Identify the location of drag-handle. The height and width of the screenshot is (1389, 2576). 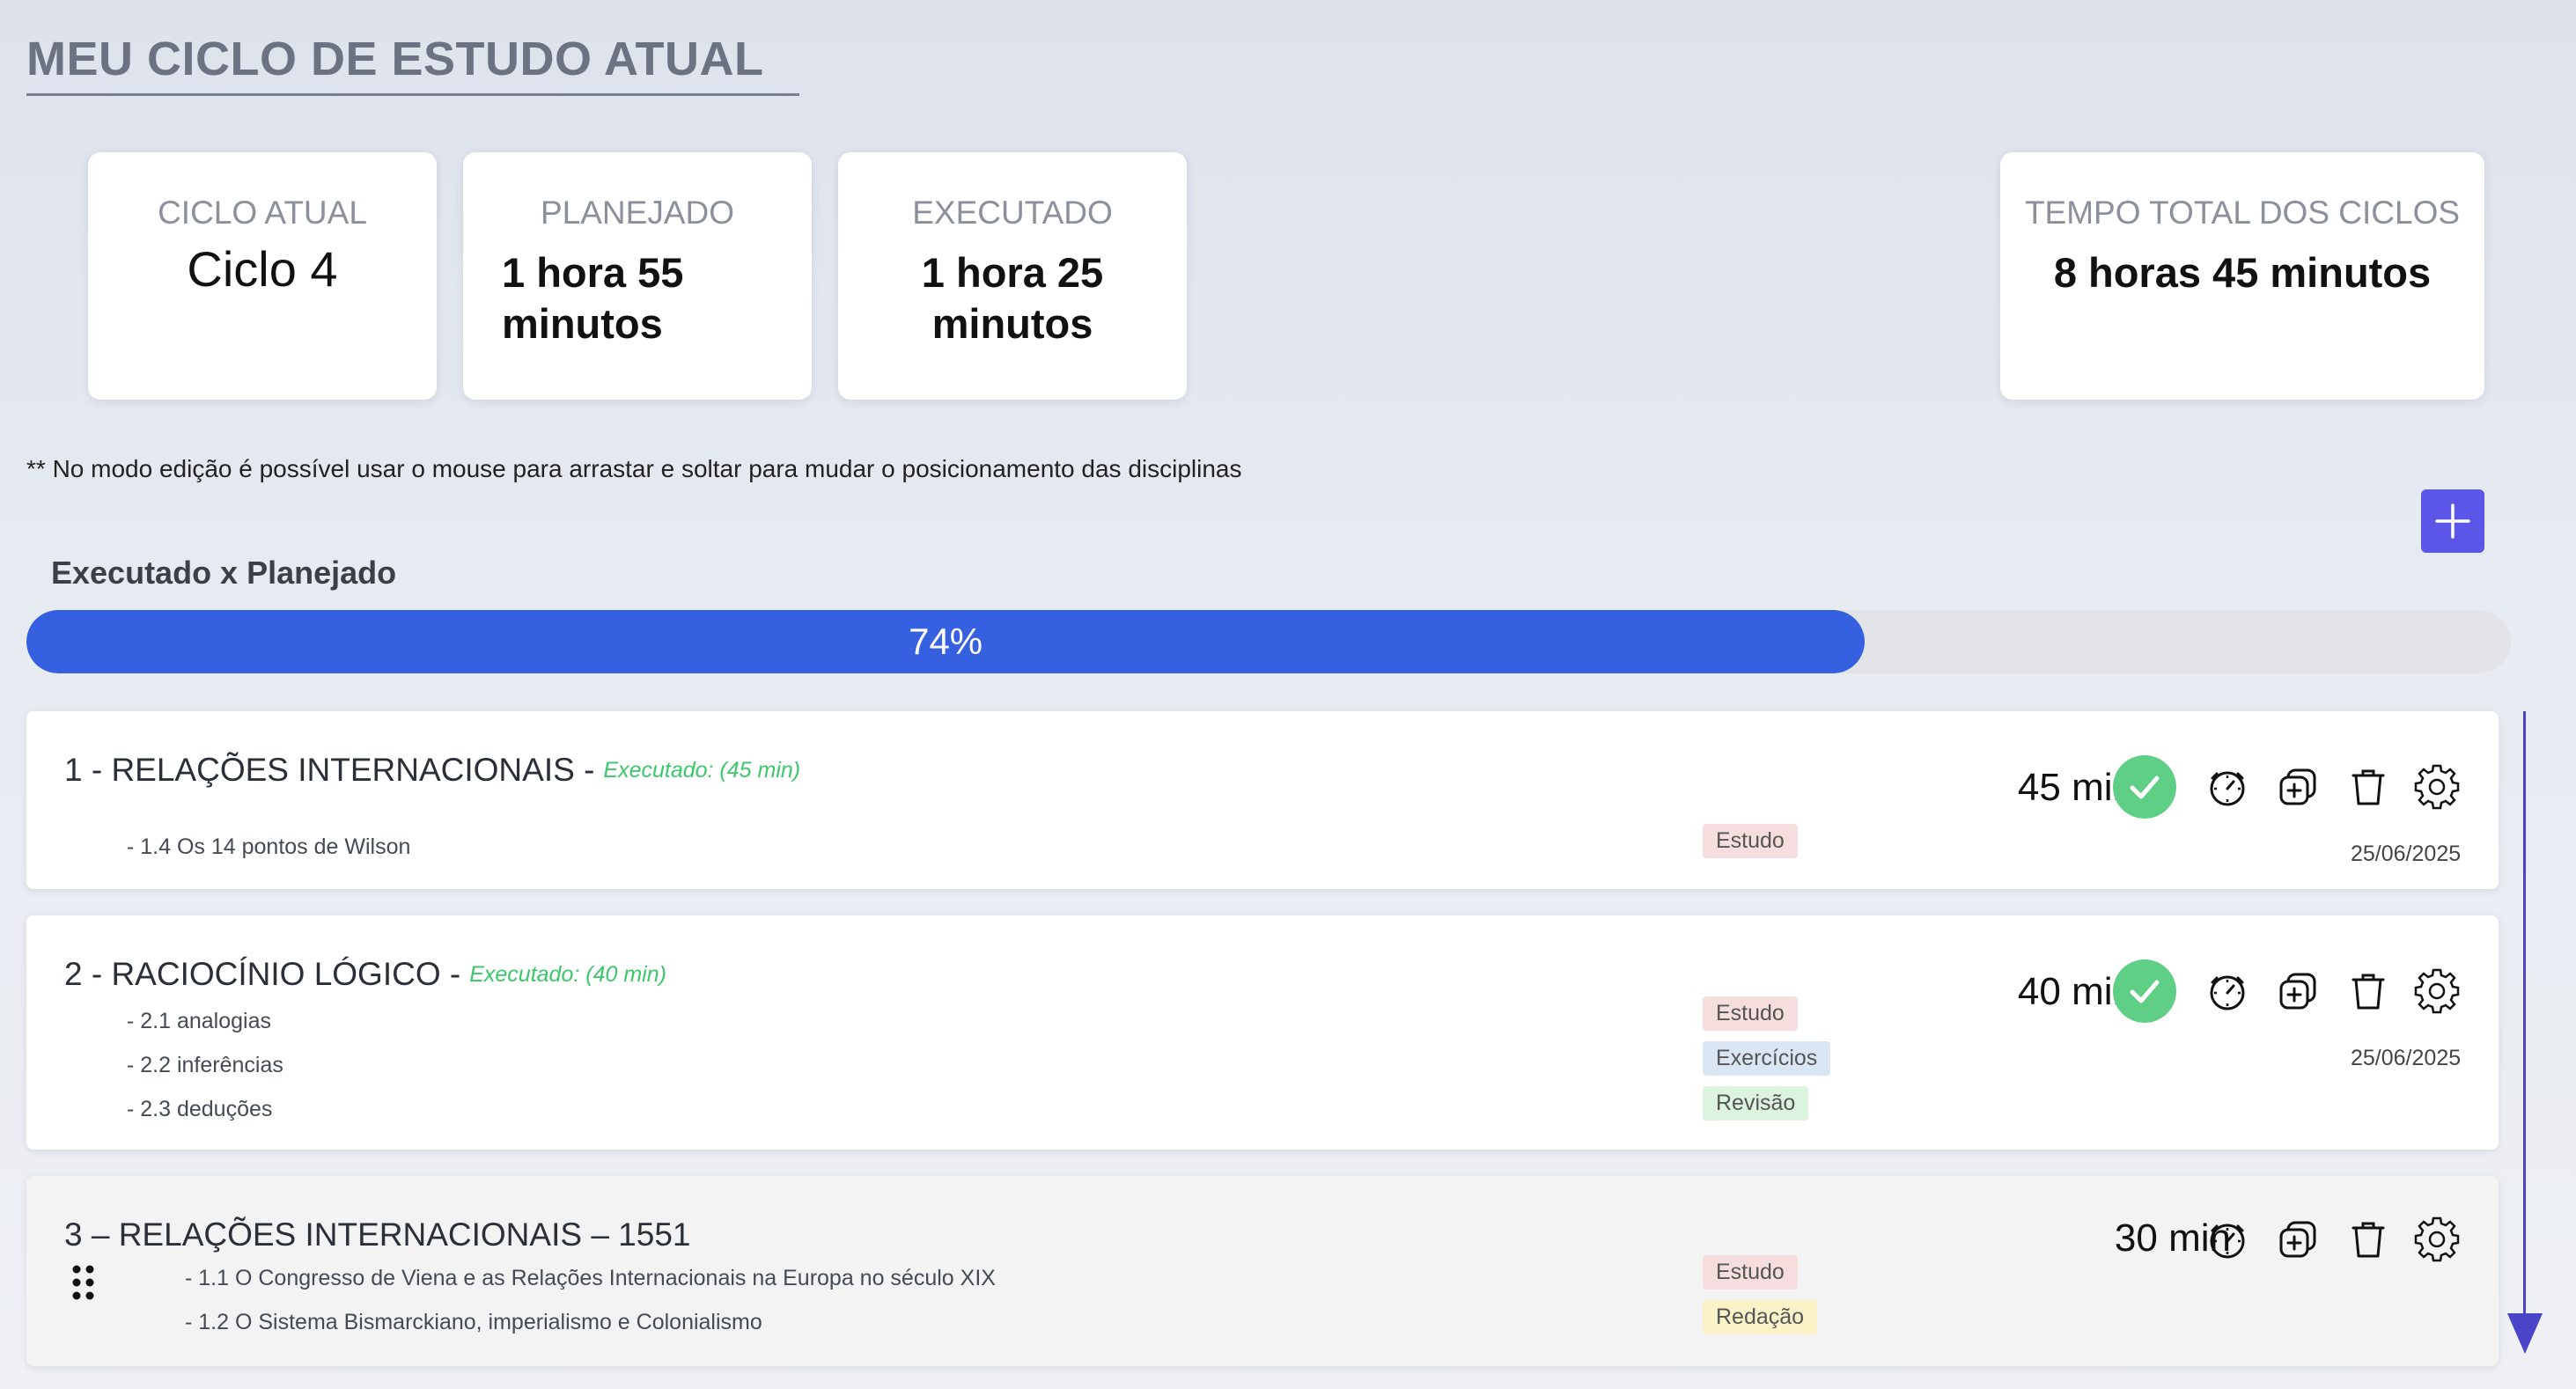
(83, 1285).